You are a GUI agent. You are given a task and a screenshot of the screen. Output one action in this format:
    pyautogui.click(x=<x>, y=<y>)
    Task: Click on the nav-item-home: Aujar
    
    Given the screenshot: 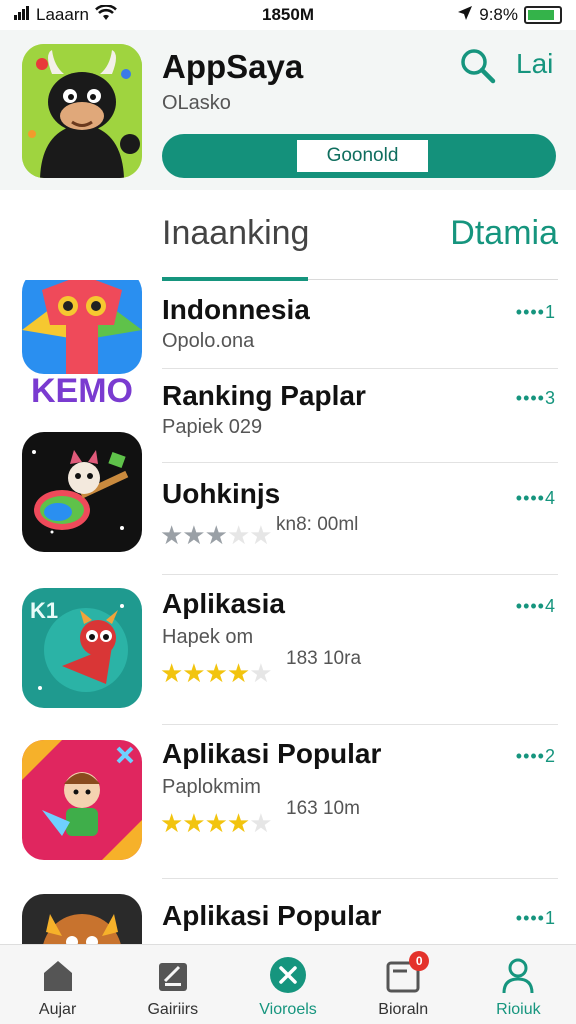 What is the action you would take?
    pyautogui.click(x=57, y=984)
    